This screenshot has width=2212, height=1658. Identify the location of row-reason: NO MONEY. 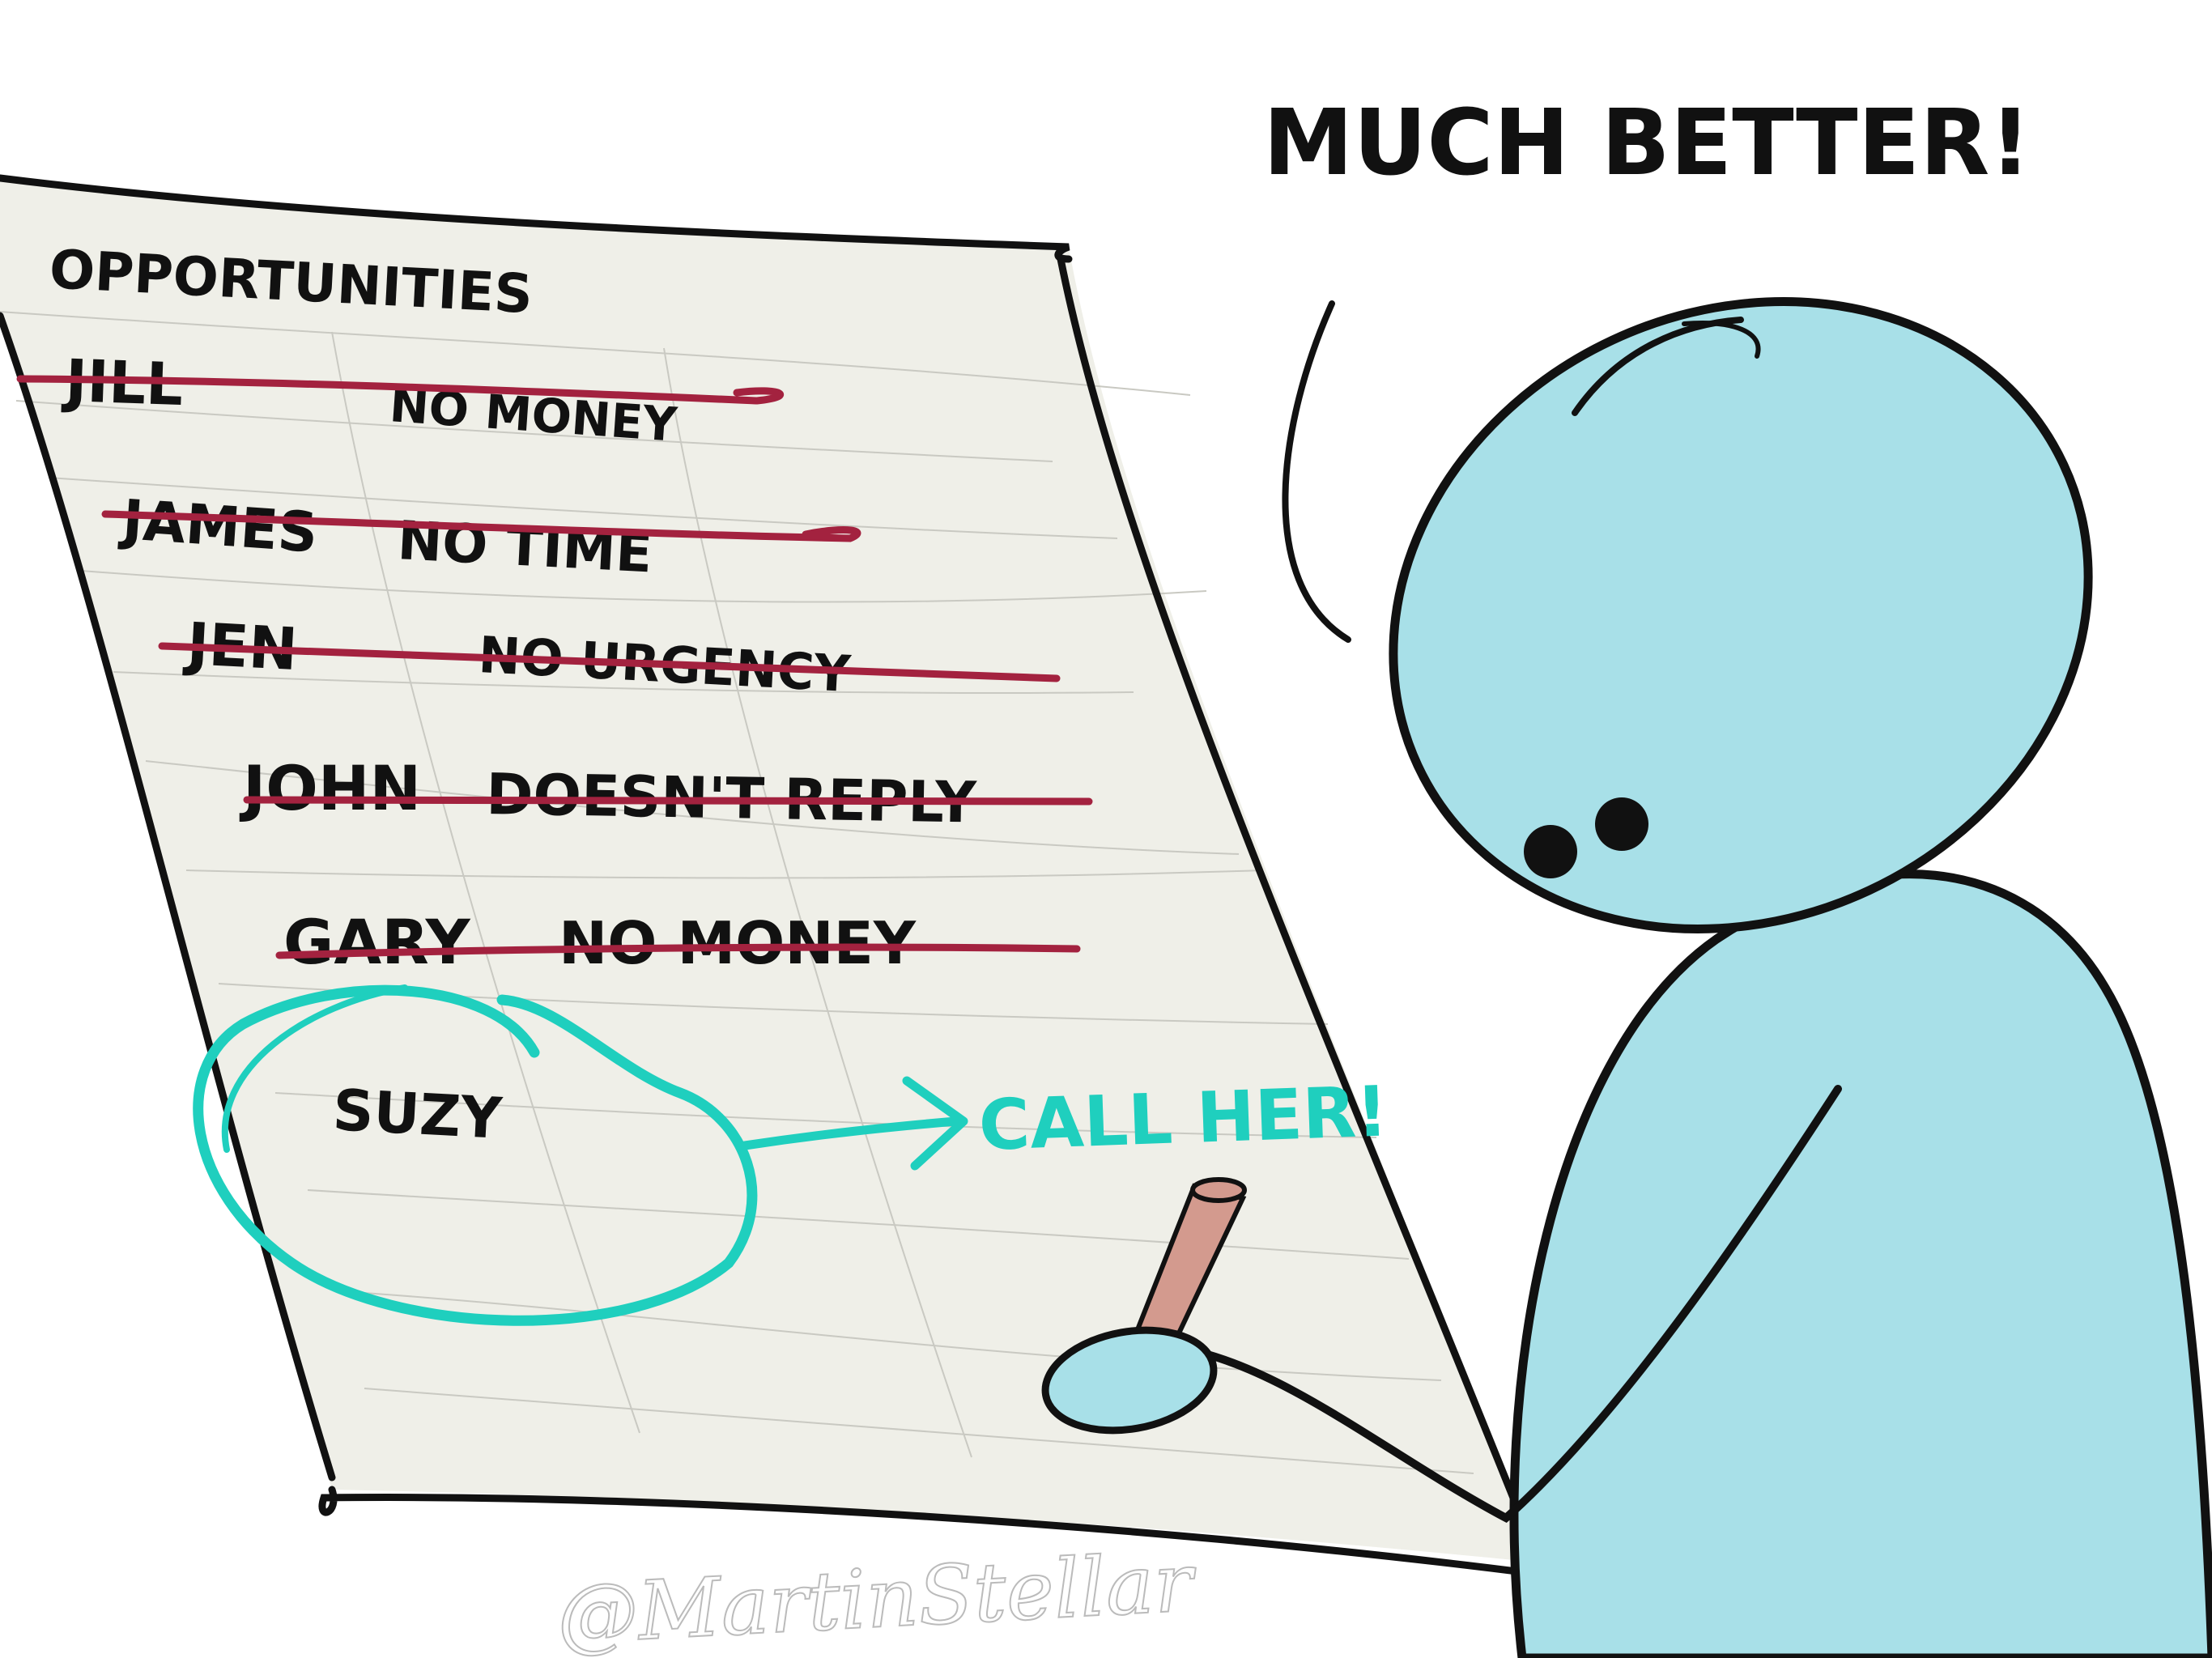
(738, 943).